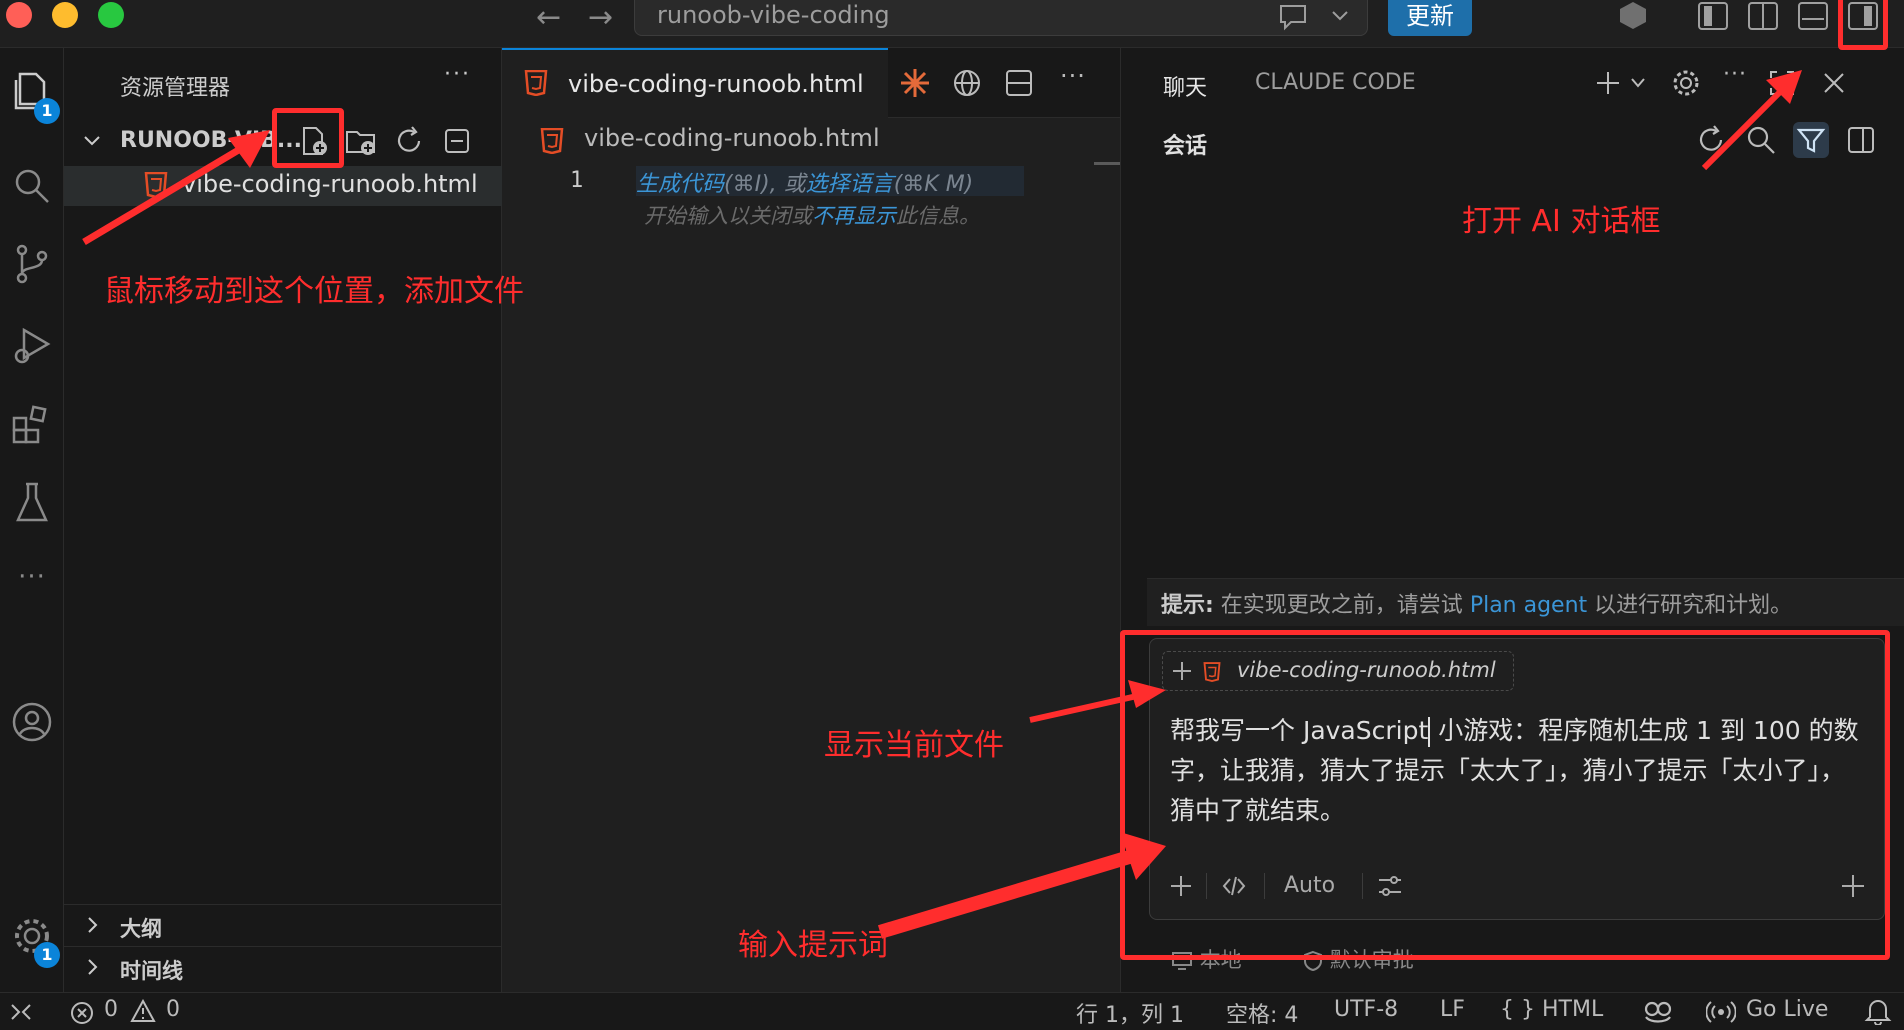 The image size is (1904, 1030). Describe the element at coordinates (1861, 140) in the screenshot. I see `toggle-sessions-panel-icon` at that location.